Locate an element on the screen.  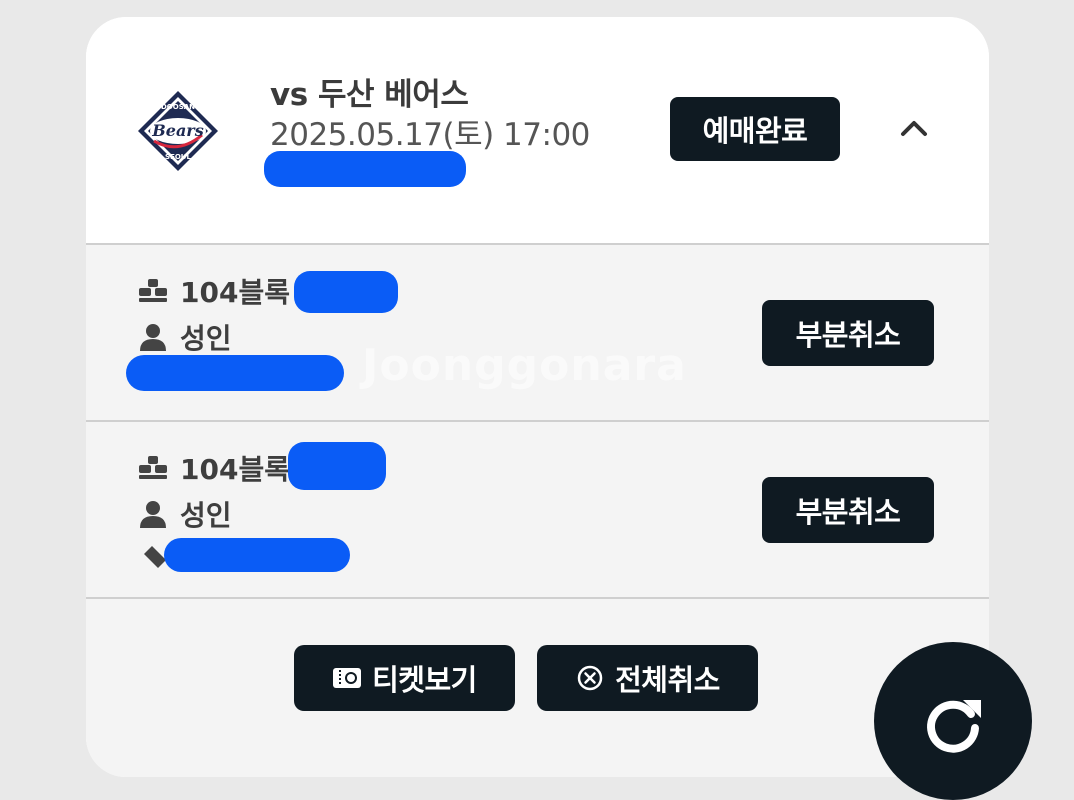
seat-info: 104블록 1 is located at coordinates (228, 291).